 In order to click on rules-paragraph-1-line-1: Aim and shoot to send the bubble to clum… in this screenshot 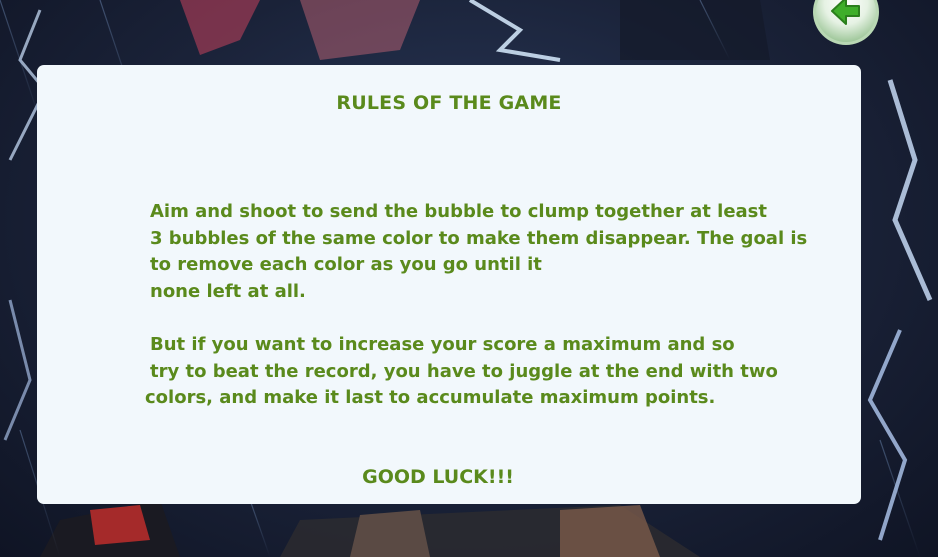, I will do `click(458, 211)`.